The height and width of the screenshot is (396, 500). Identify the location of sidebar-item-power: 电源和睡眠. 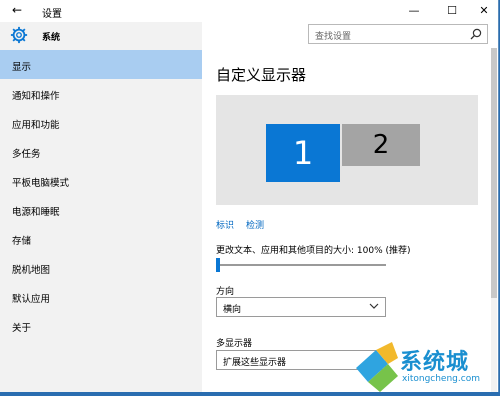
(101, 209).